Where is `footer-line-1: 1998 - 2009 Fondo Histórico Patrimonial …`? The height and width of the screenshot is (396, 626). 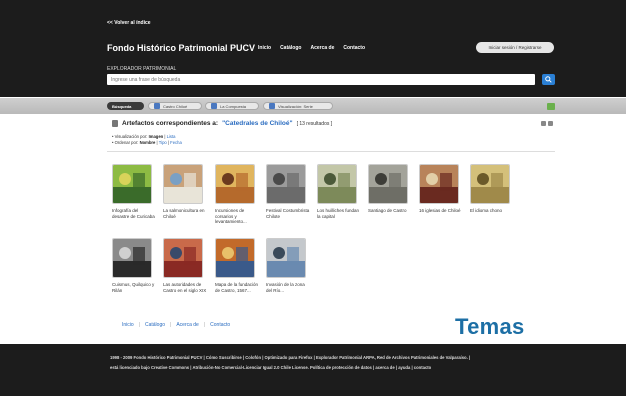 footer-line-1: 1998 - 2009 Fondo Histórico Patrimonial … is located at coordinates (290, 357).